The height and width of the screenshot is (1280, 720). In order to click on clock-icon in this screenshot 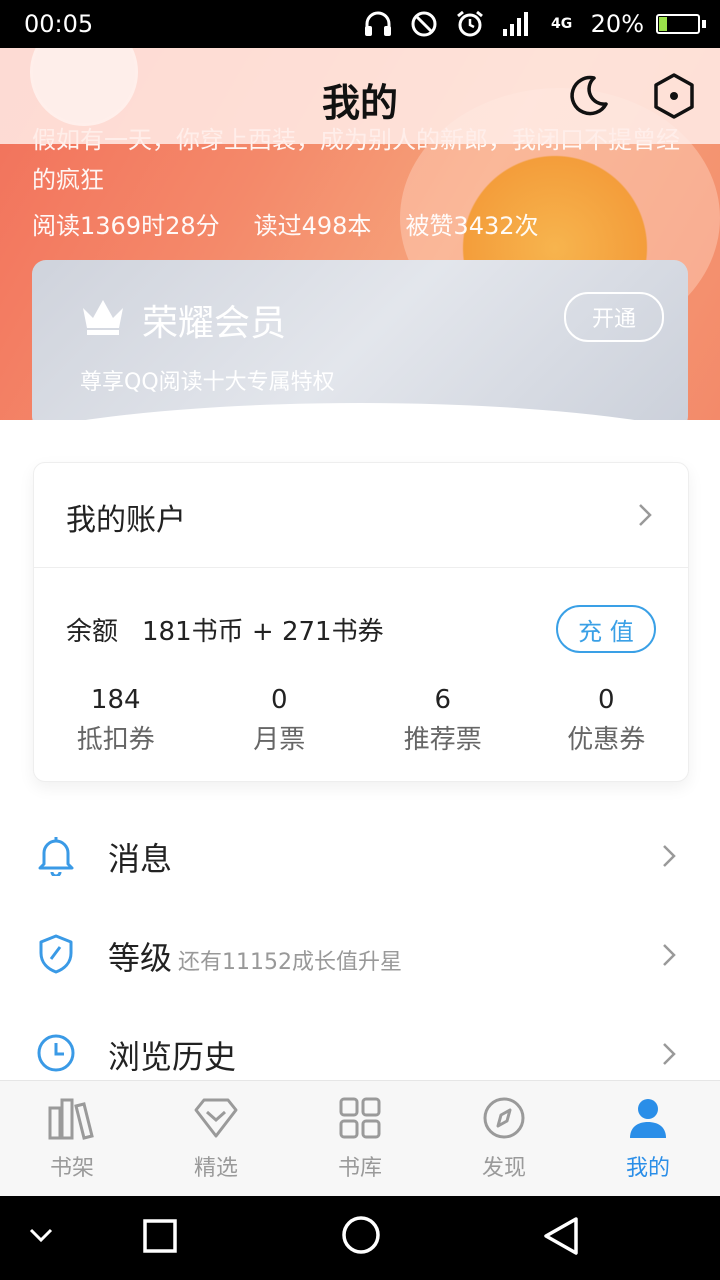, I will do `click(56, 1055)`.